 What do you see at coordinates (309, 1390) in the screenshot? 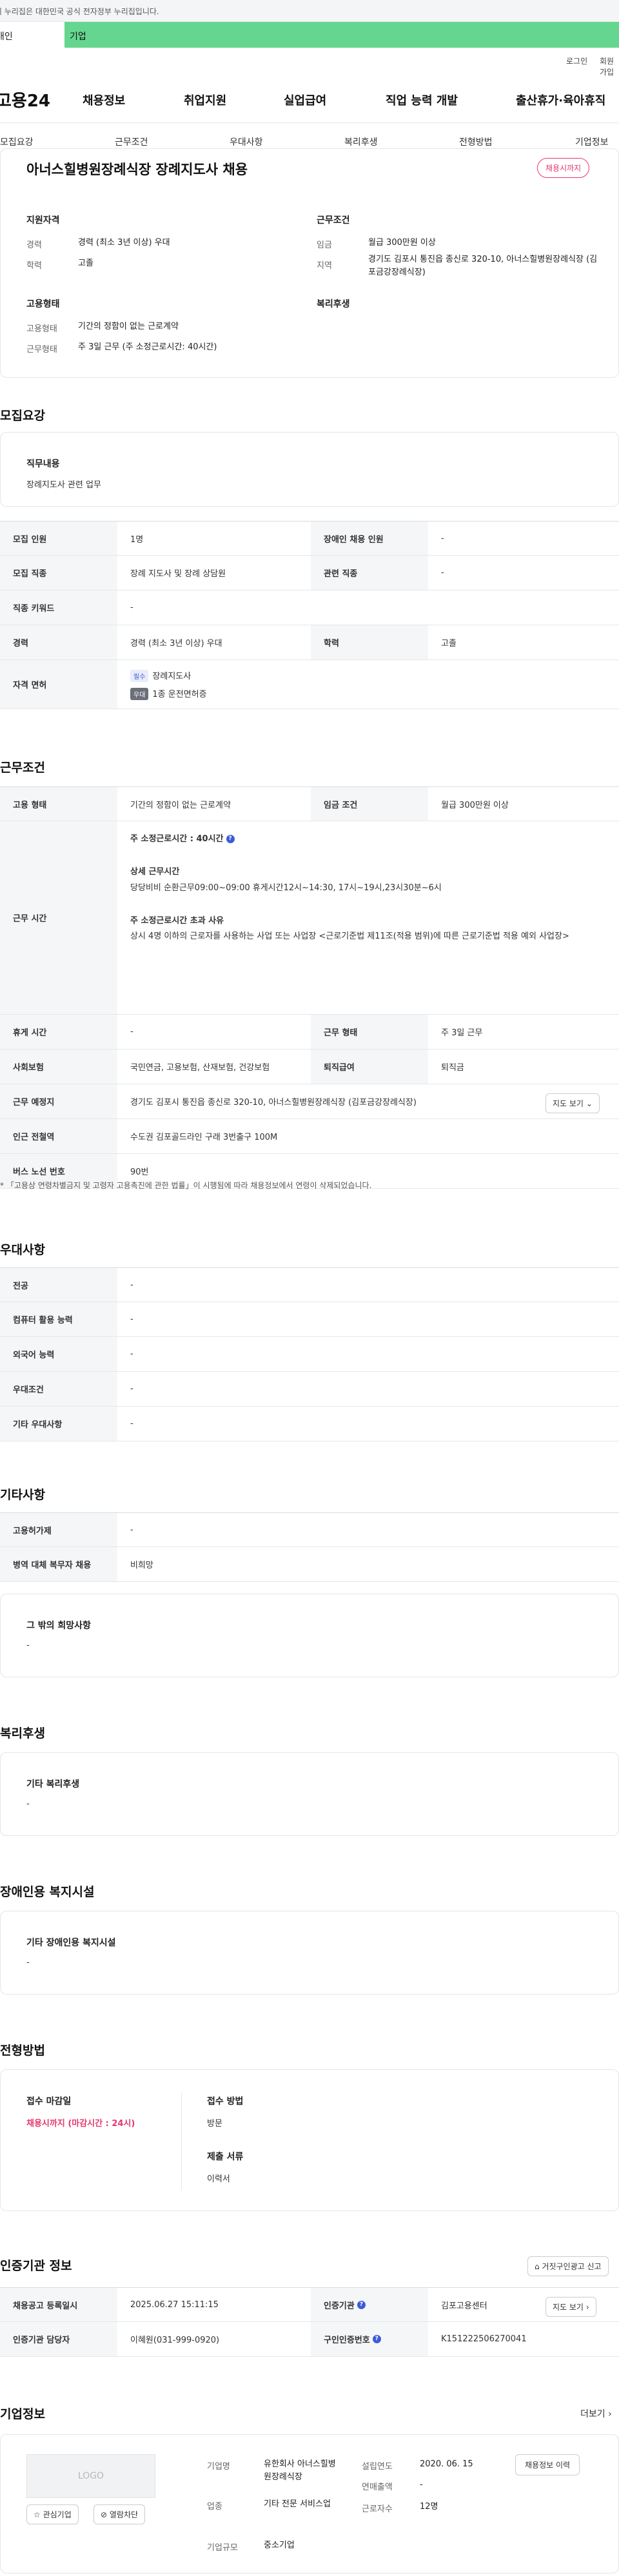
I see `table-row: 우대조건 -` at bounding box center [309, 1390].